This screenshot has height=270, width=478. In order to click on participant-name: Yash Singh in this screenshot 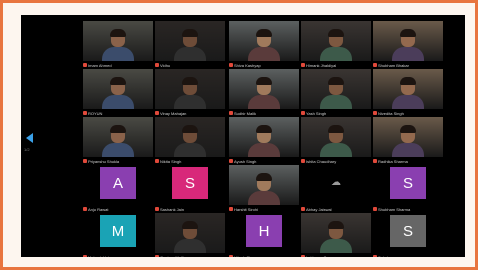, I will do `click(316, 113)`.